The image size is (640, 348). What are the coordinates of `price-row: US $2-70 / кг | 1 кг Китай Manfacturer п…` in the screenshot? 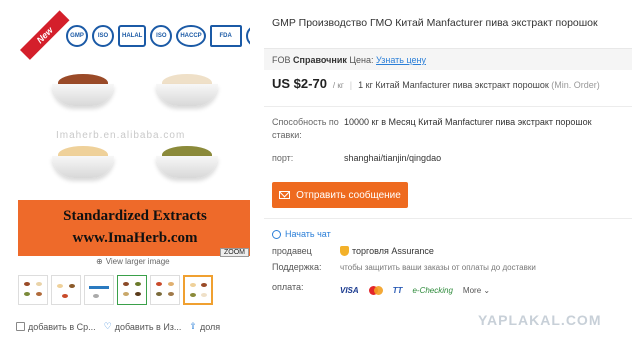 It's located at (436, 83).